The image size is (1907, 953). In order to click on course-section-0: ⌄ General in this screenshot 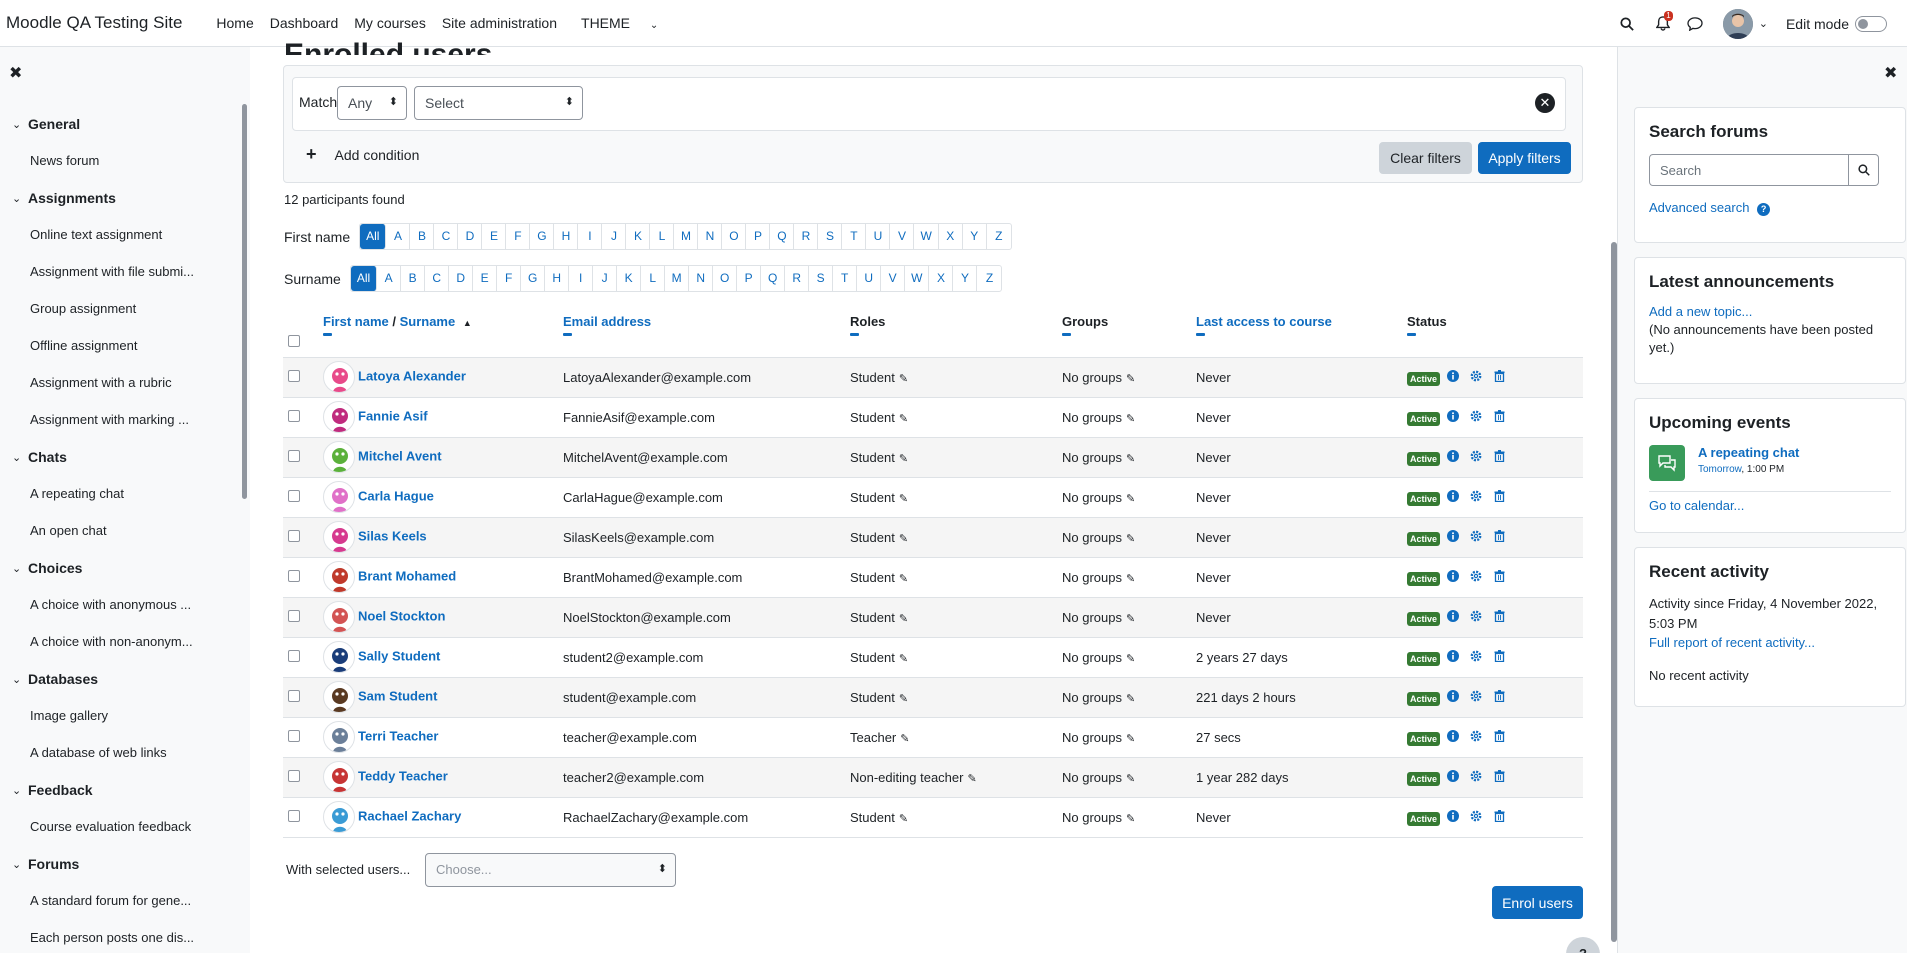, I will do `click(46, 124)`.